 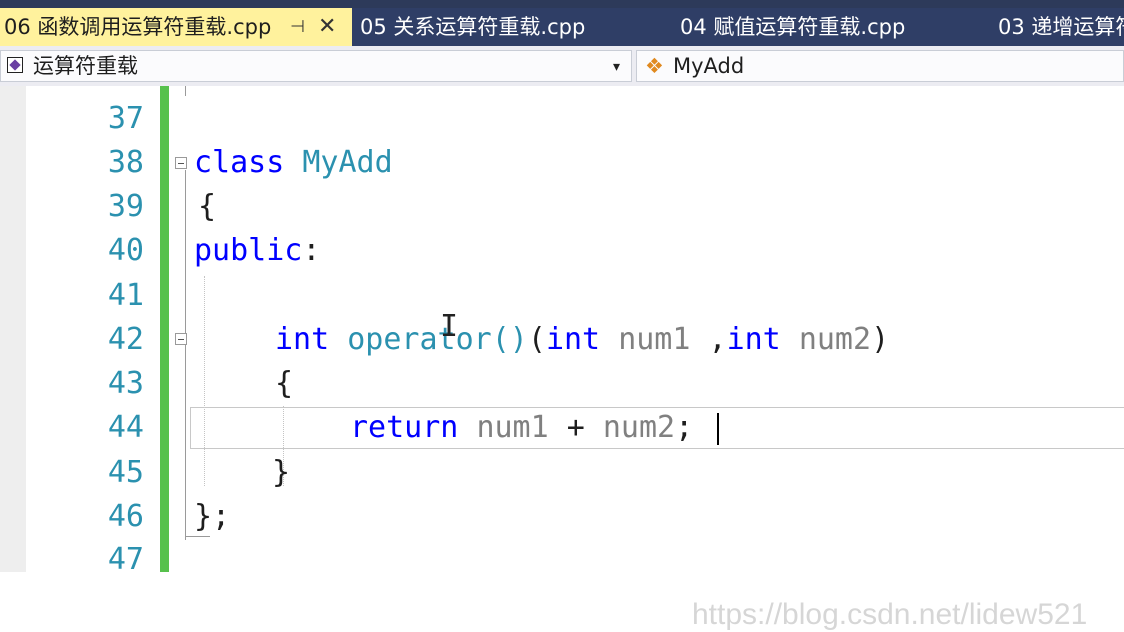 What do you see at coordinates (654, 339) in the screenshot?
I see `parameter: num1` at bounding box center [654, 339].